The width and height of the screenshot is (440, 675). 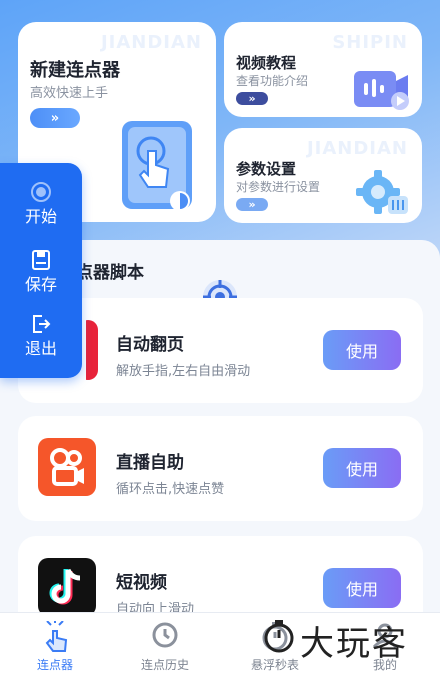 I want to click on save-button: 保存, so click(x=41, y=272).